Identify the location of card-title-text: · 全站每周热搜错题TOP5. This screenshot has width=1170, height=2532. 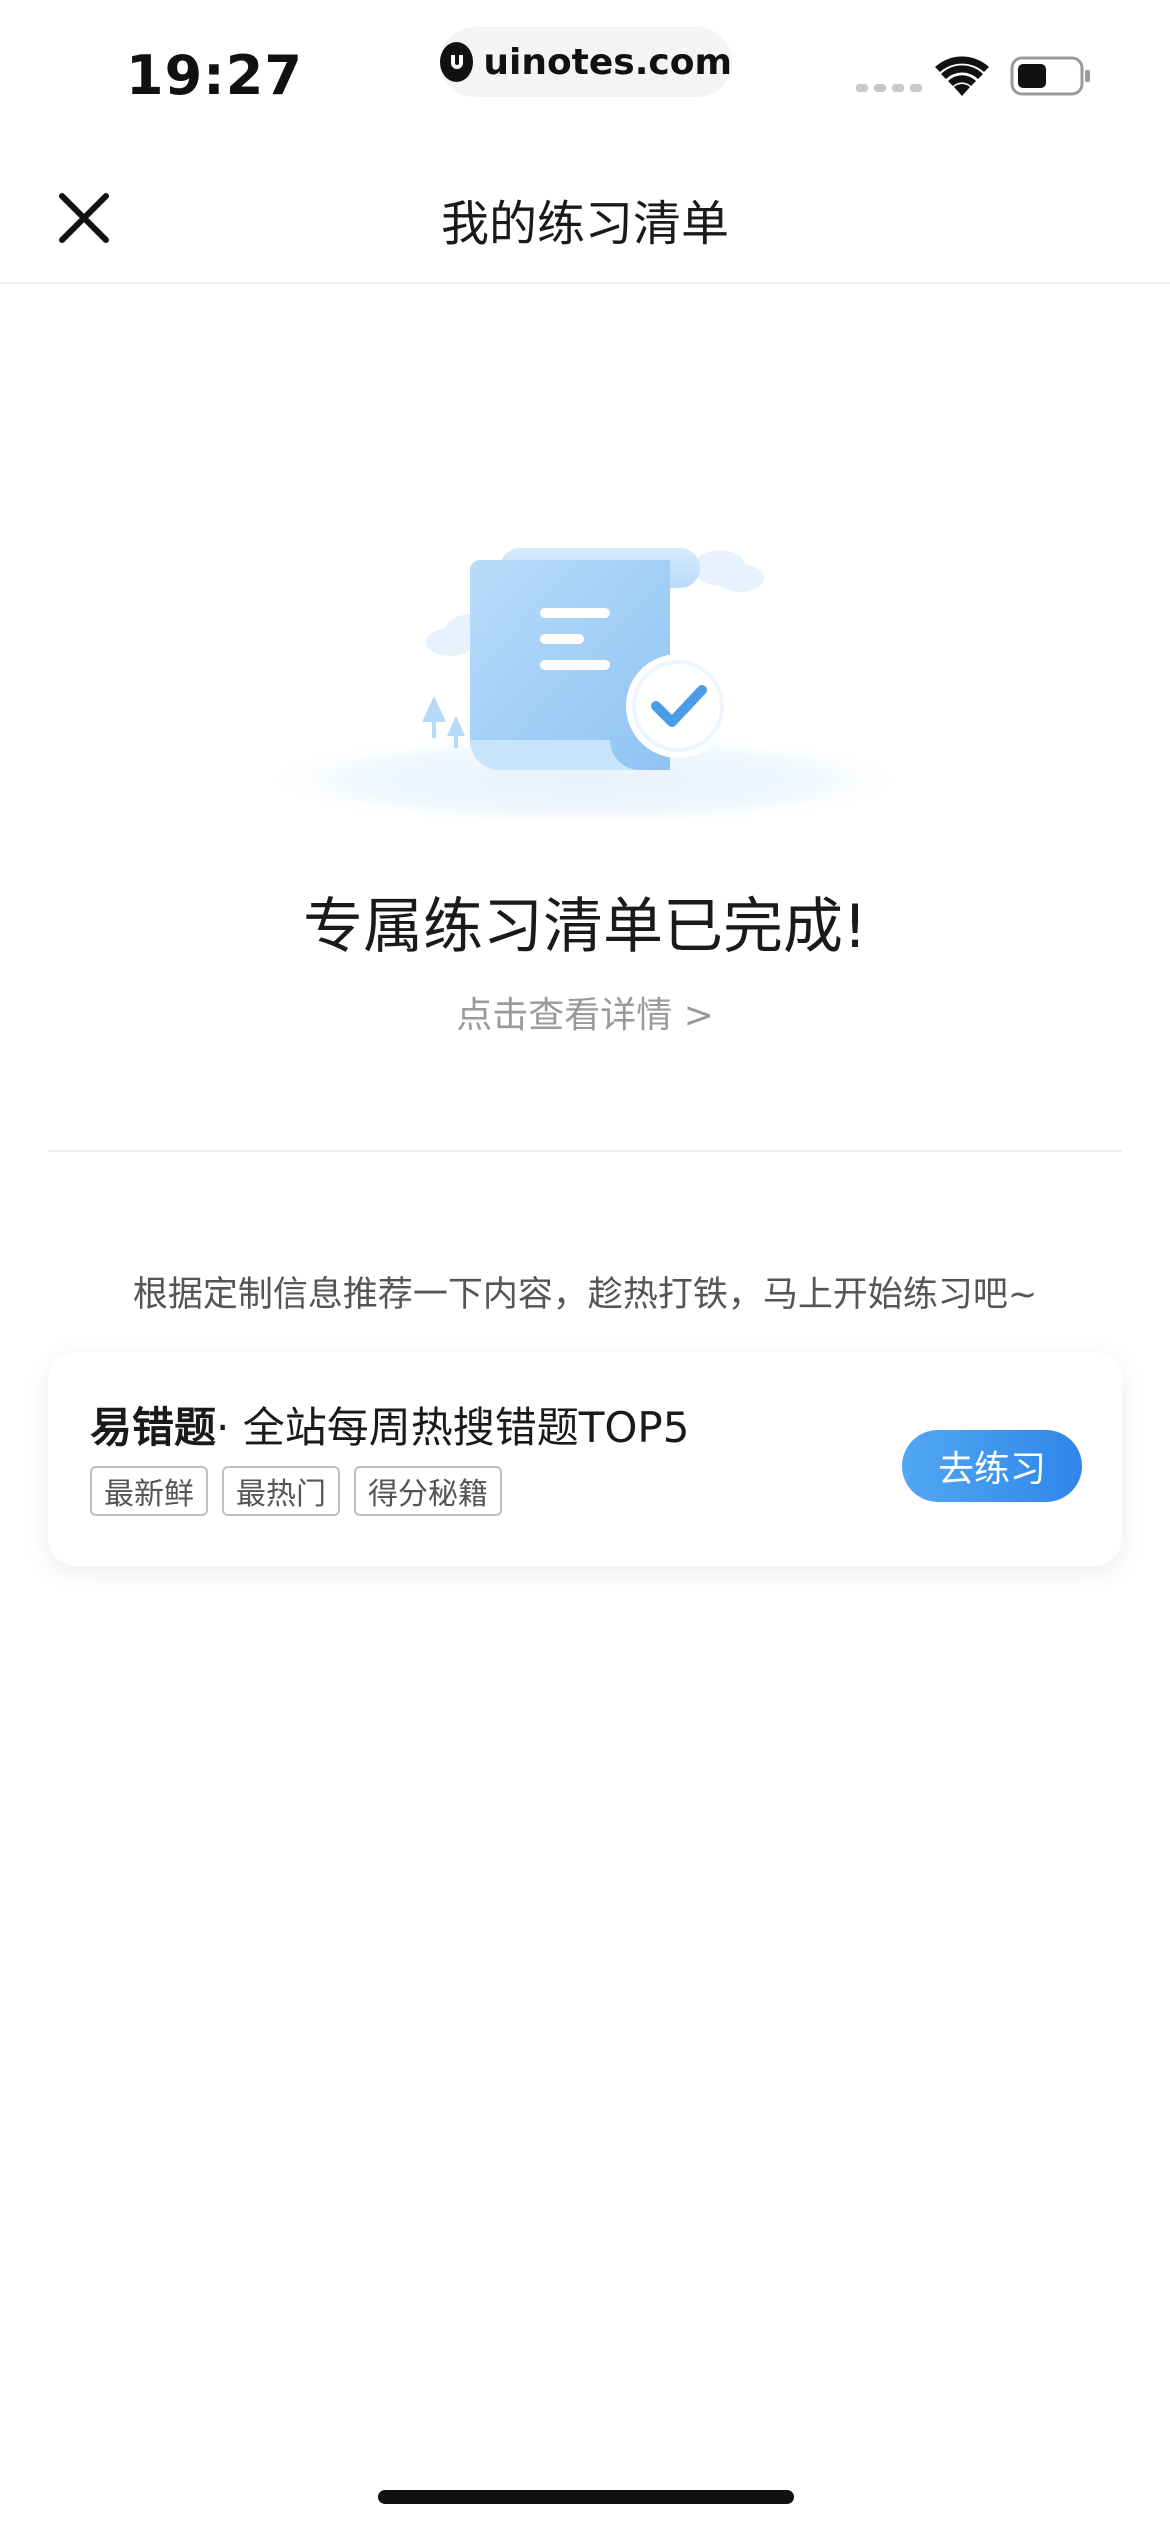
(453, 1427).